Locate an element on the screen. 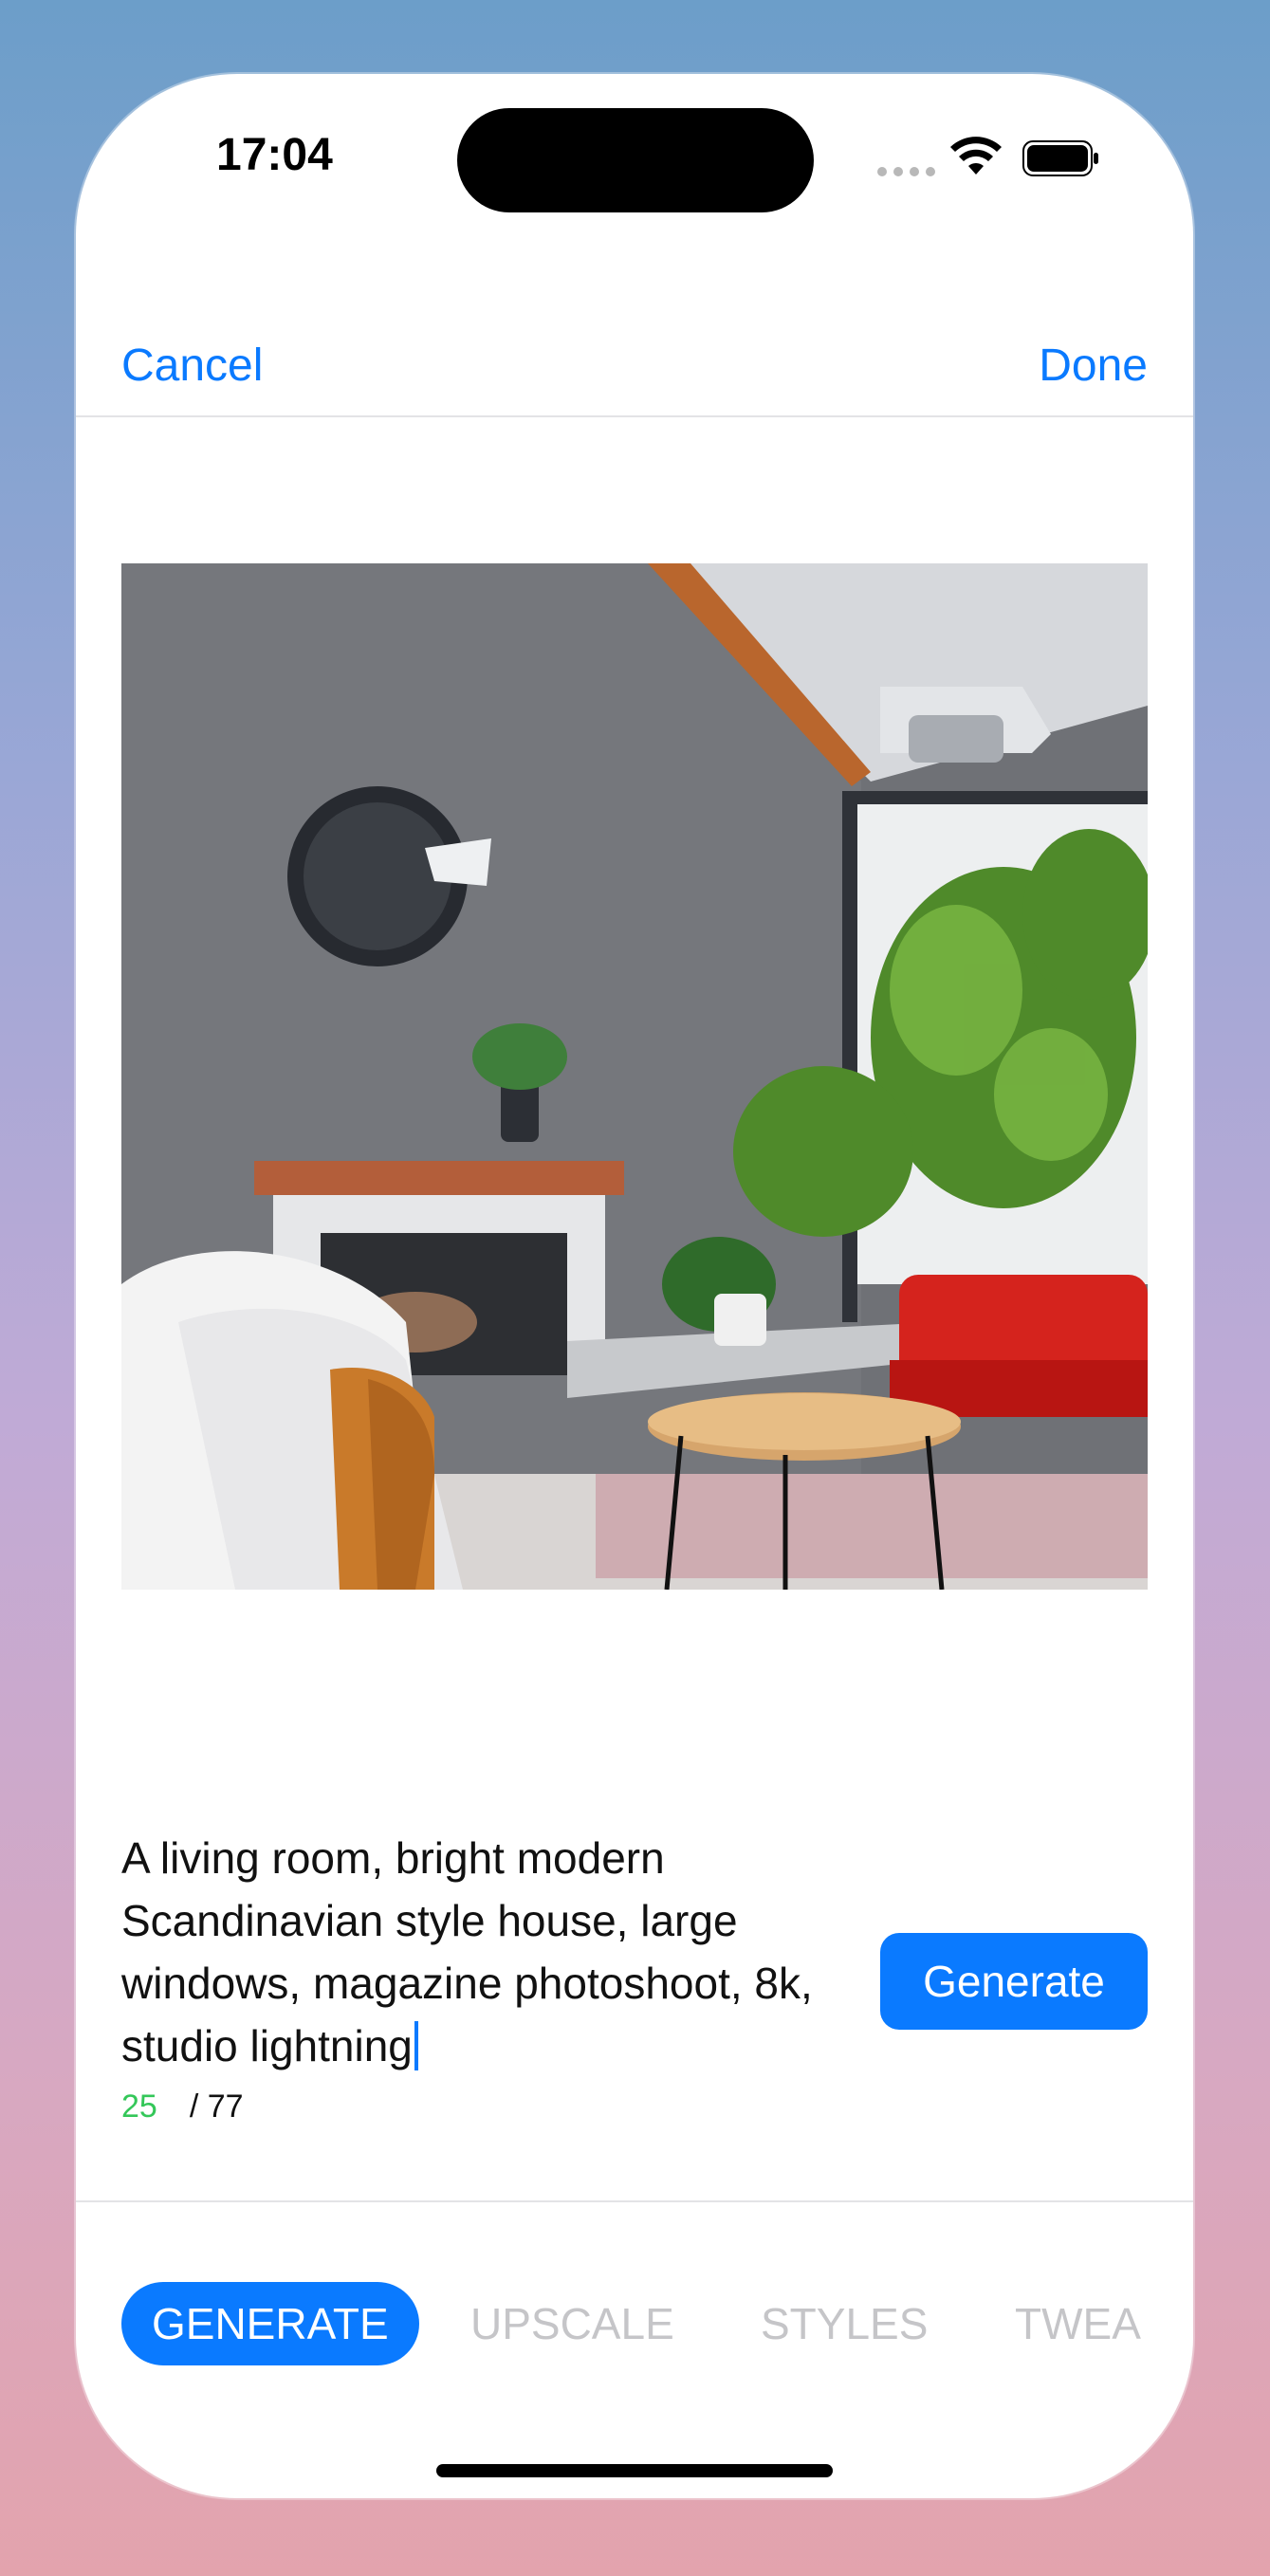 This screenshot has width=1270, height=2576. status-time: 17:04 is located at coordinates (274, 155).